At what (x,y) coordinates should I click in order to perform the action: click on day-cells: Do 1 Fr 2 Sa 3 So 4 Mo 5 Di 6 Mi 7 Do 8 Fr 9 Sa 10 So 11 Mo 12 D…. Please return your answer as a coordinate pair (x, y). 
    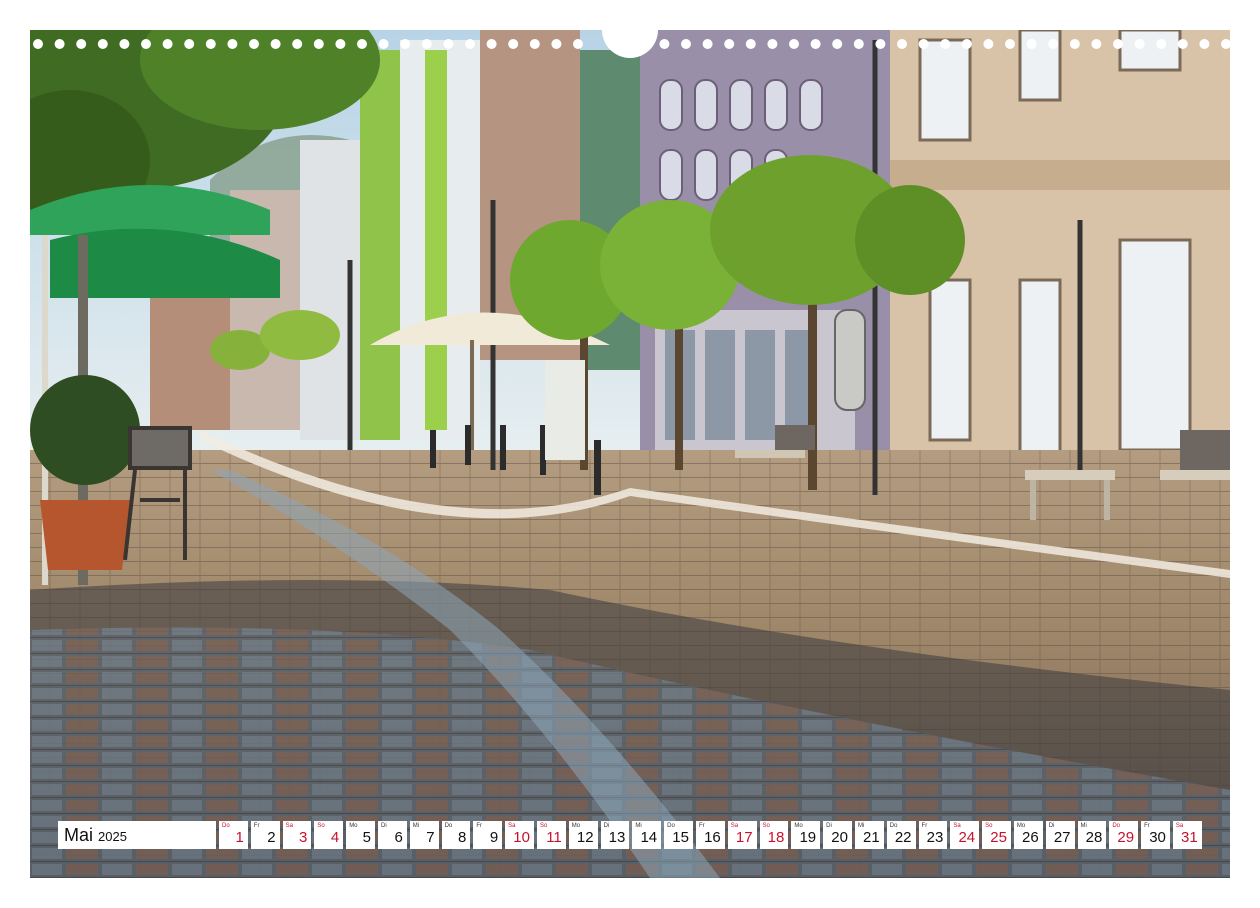
    Looking at the image, I should click on (710, 835).